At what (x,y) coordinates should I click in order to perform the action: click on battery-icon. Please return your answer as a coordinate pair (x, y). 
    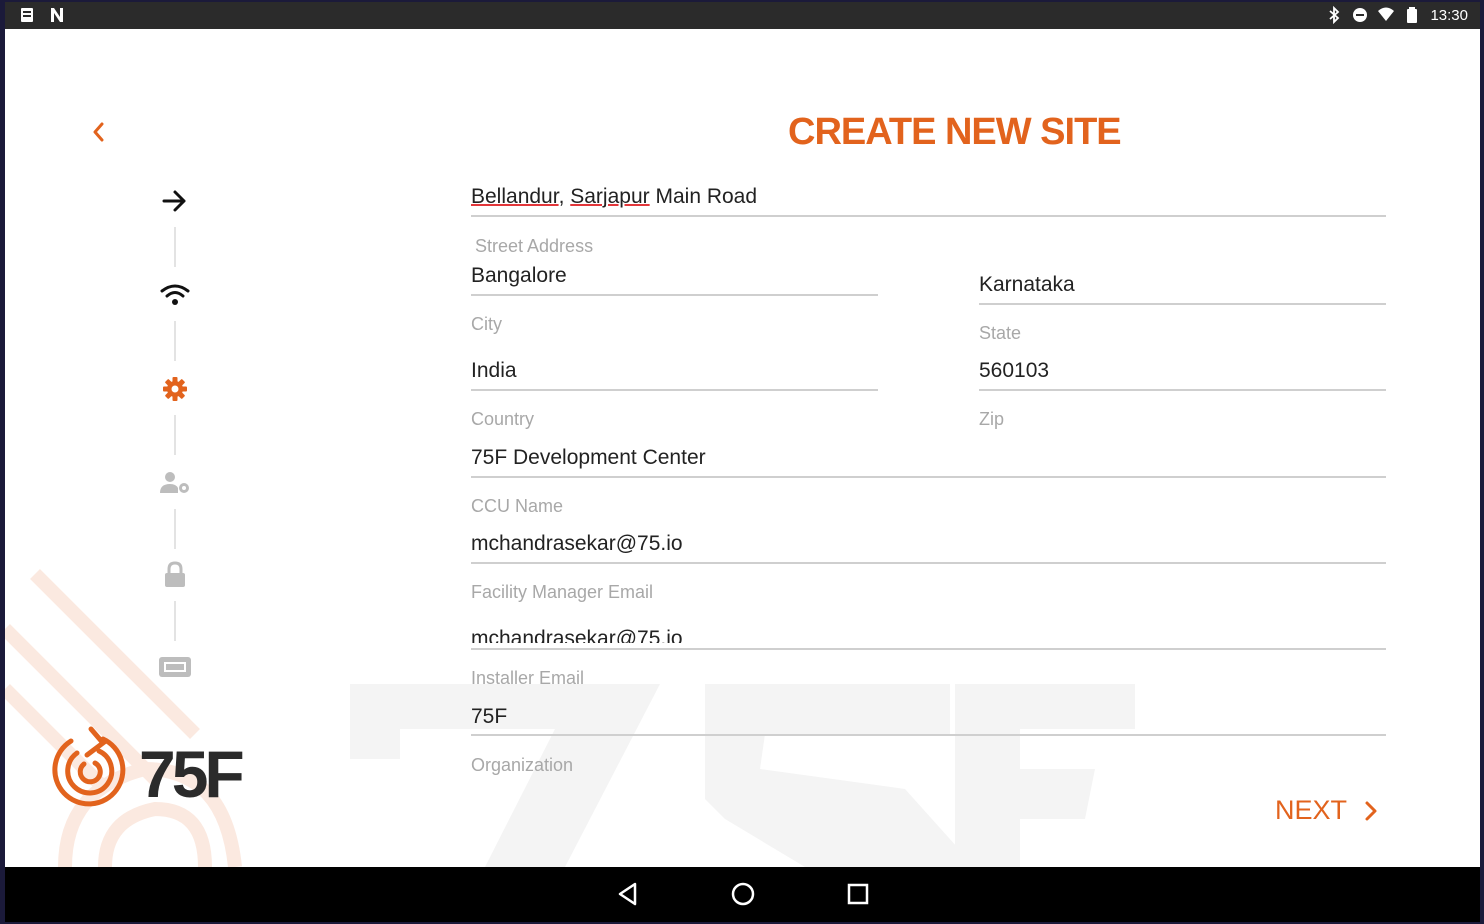
    Looking at the image, I should click on (1412, 15).